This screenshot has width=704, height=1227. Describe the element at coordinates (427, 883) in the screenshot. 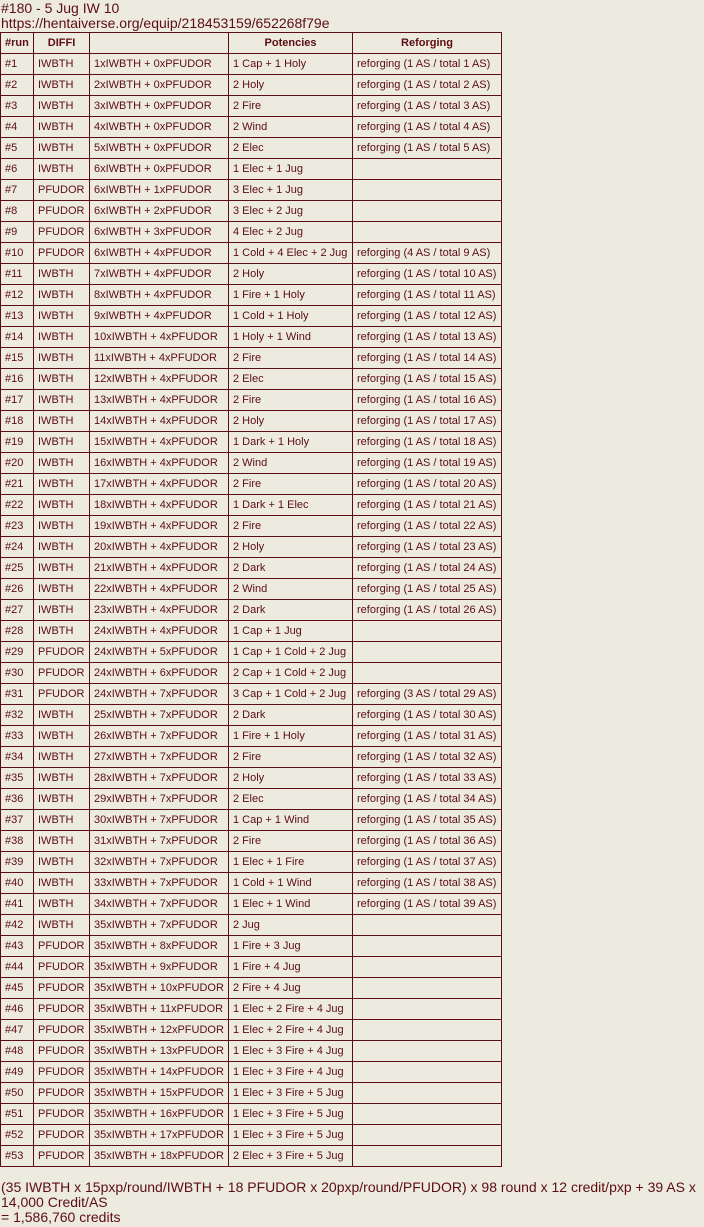

I see `cell-reforging: reforging (1 AS / total 38 AS)` at that location.